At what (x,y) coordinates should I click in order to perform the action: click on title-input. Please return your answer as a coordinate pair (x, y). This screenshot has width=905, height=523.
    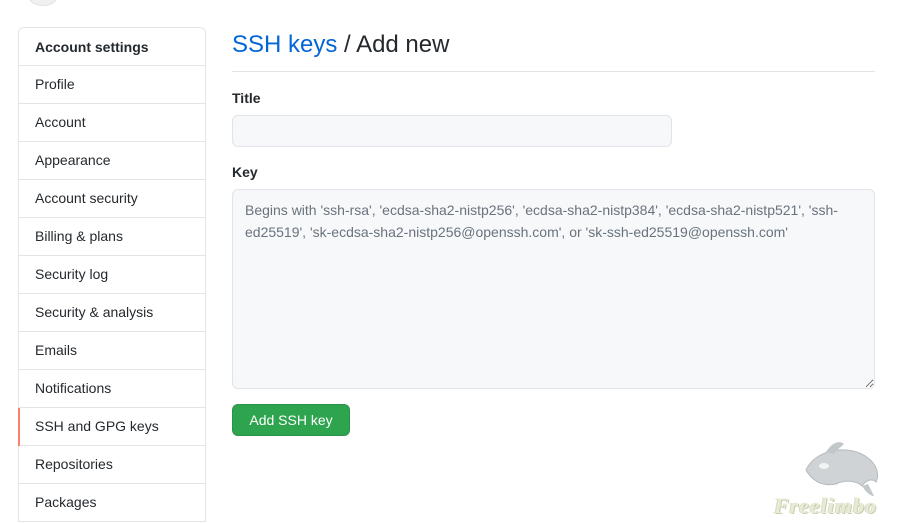
    Looking at the image, I should click on (452, 131).